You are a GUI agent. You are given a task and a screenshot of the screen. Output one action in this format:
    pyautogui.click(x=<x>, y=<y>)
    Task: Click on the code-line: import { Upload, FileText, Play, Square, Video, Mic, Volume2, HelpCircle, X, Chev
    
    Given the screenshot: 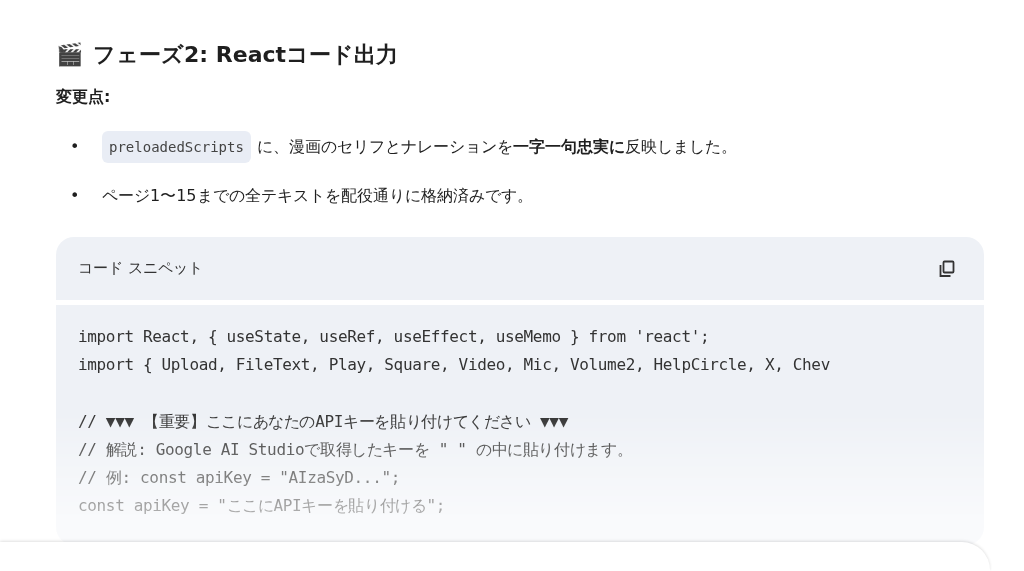 What is the action you would take?
    pyautogui.click(x=454, y=365)
    